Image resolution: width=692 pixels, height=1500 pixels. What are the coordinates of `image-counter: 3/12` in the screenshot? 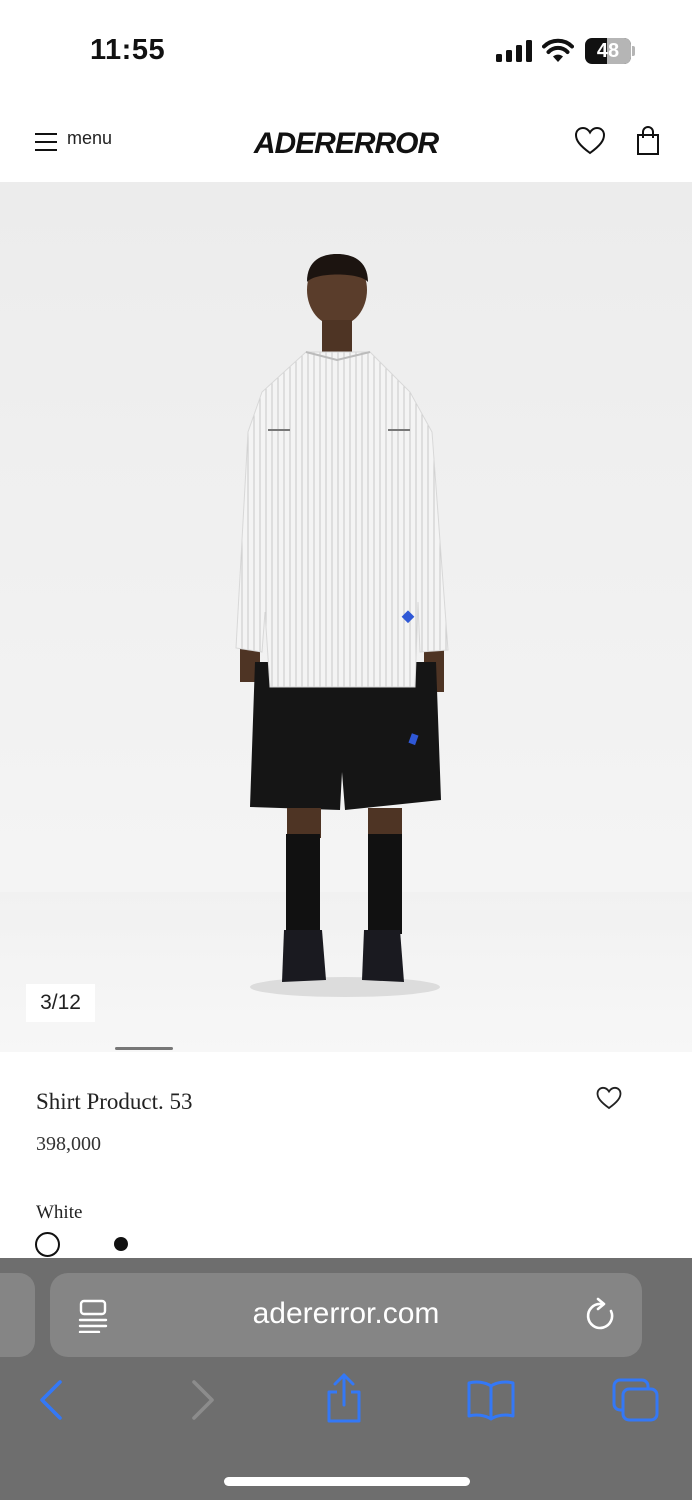 It's located at (60, 1003).